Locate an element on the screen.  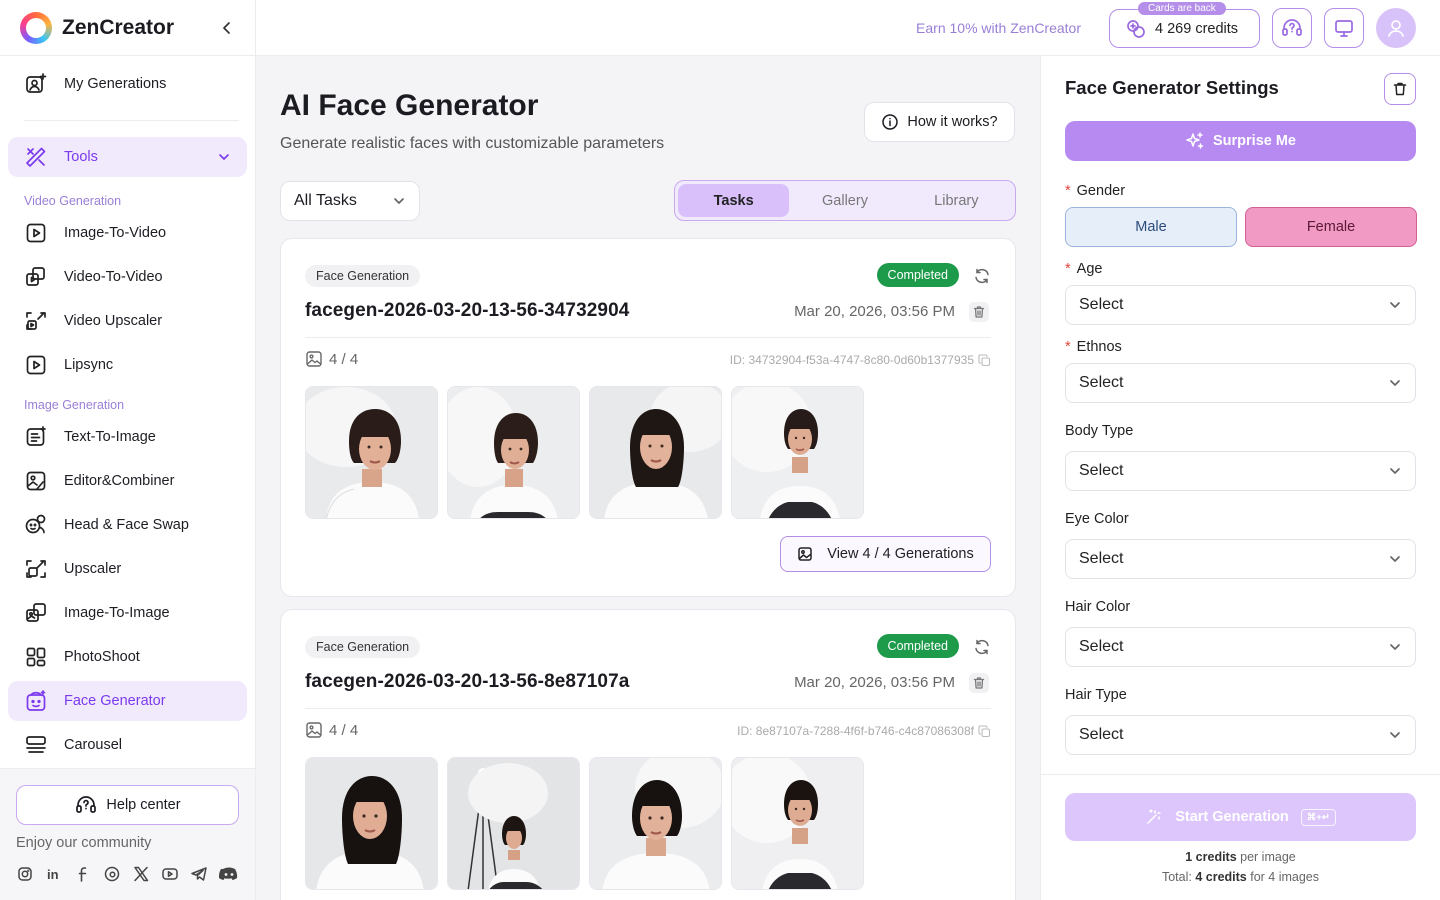
sidebar-item-image-to-video: Image-To-Video is located at coordinates (127, 233).